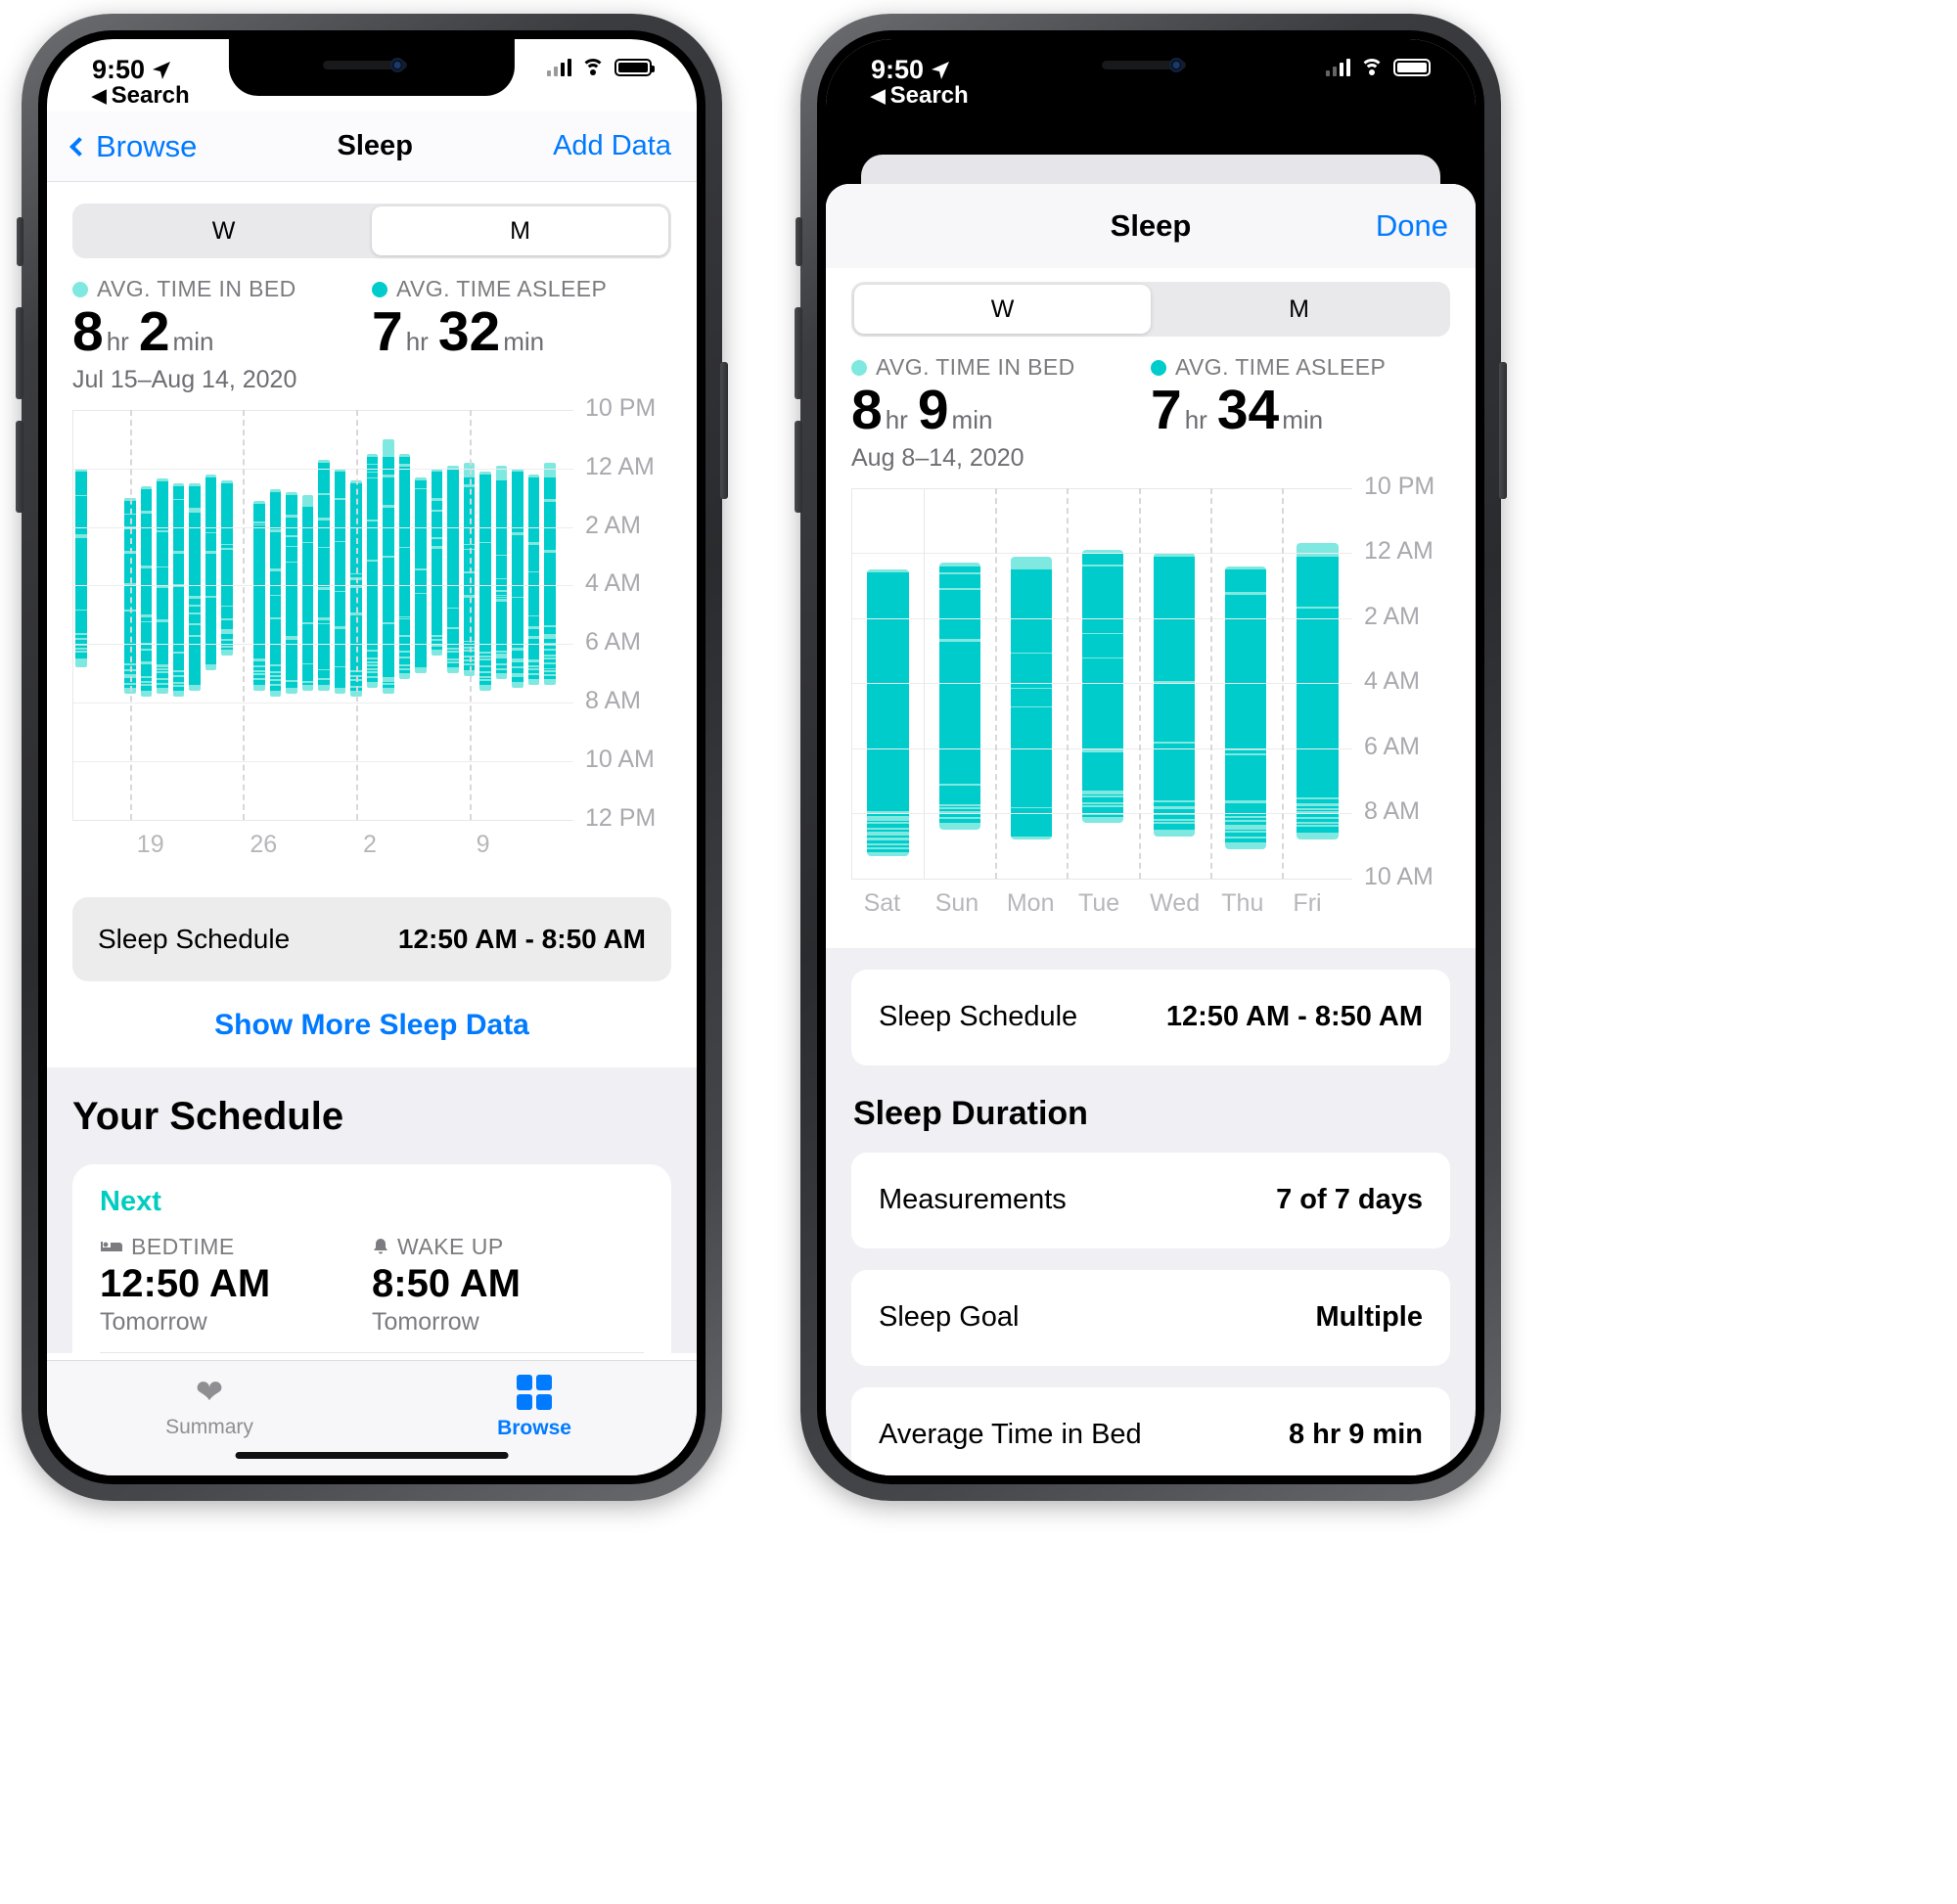 Image resolution: width=1957 pixels, height=1904 pixels. What do you see at coordinates (520, 230) in the screenshot?
I see `segment-month: M` at bounding box center [520, 230].